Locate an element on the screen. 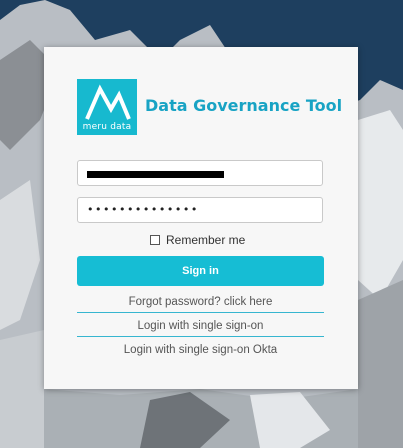 Image resolution: width=403 pixels, height=448 pixels. remember-me-label: Remember me is located at coordinates (206, 240).